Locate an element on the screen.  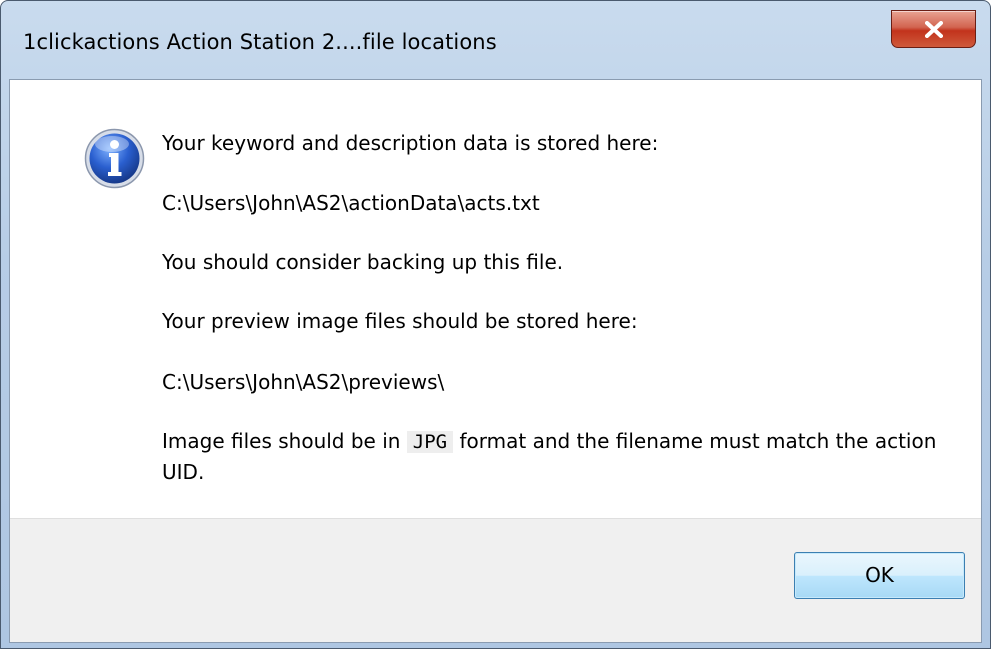
message-line-6-prefix: Image files should be in is located at coordinates (281, 441).